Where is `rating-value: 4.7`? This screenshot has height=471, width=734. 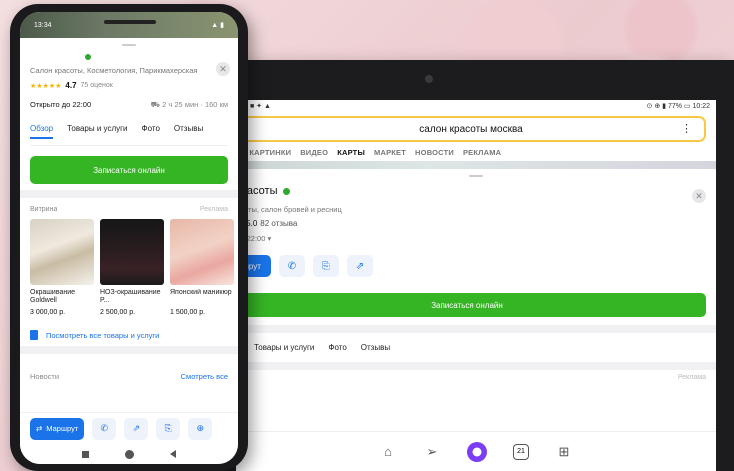
rating-value: 4.7 is located at coordinates (71, 85).